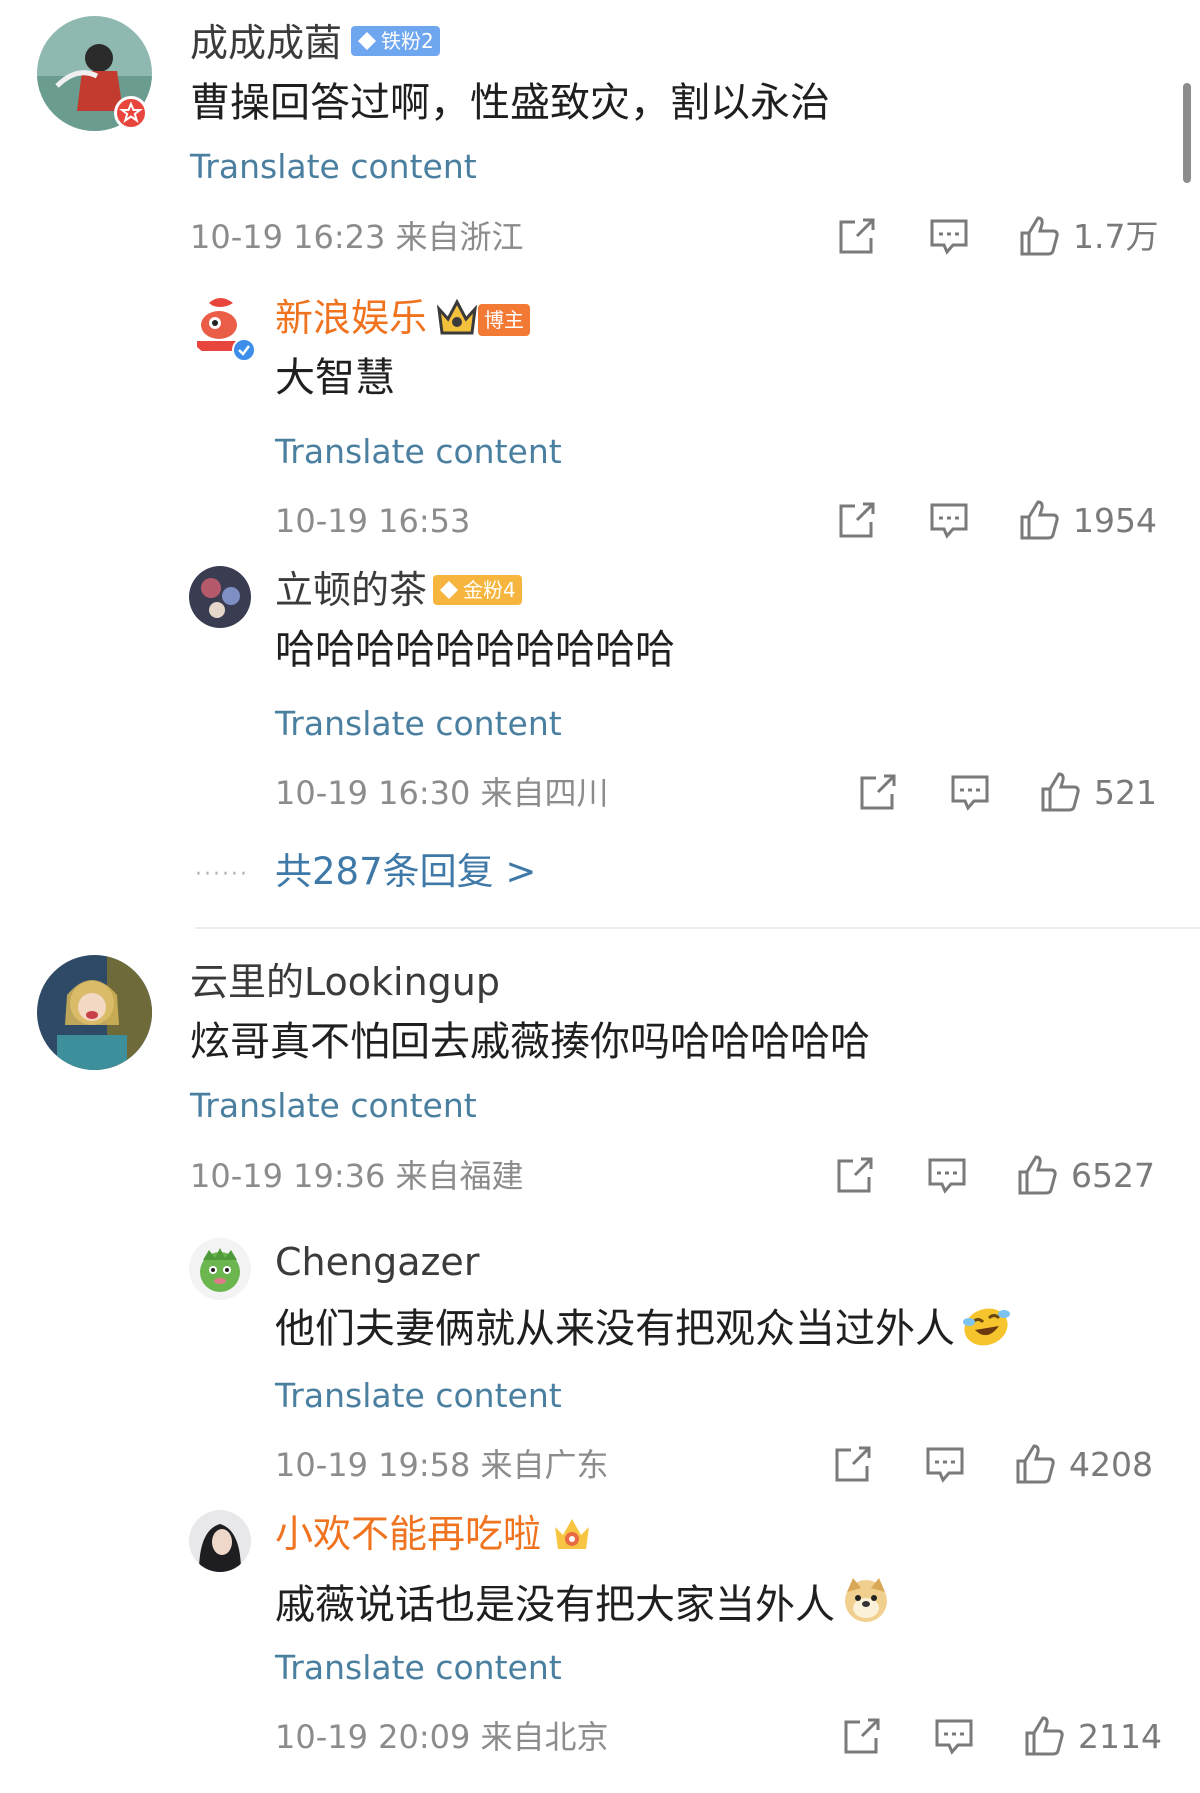 The width and height of the screenshot is (1200, 1793). I want to click on reply-meta: 10-19 16:53, so click(373, 521).